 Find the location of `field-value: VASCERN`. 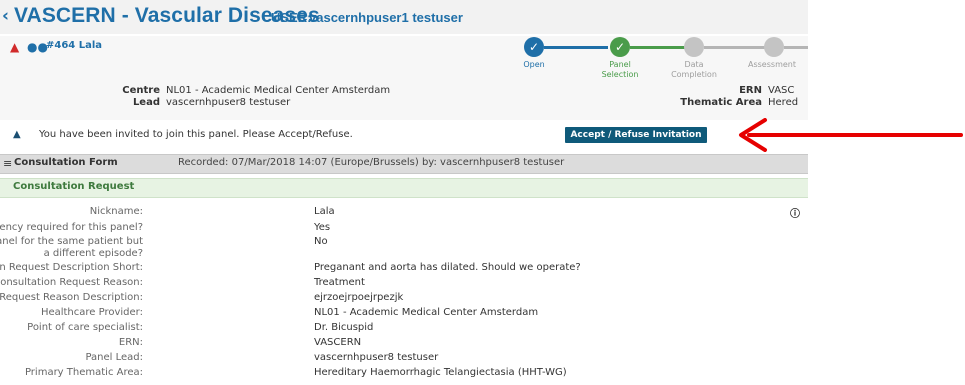

field-value: VASCERN is located at coordinates (338, 342).